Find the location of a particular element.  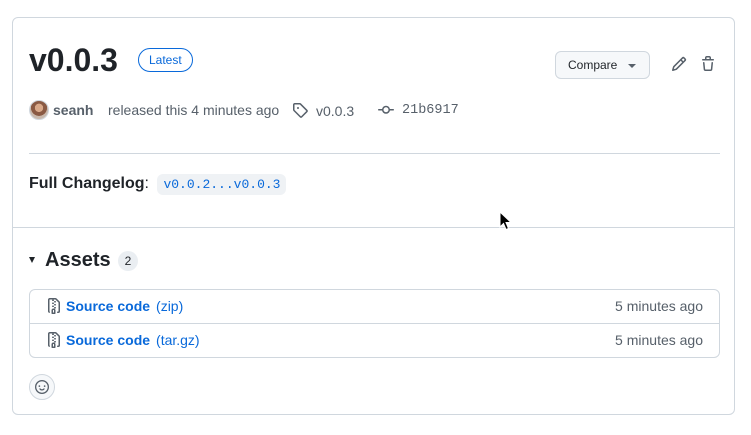

release-title: v0.0.3 is located at coordinates (73, 60).